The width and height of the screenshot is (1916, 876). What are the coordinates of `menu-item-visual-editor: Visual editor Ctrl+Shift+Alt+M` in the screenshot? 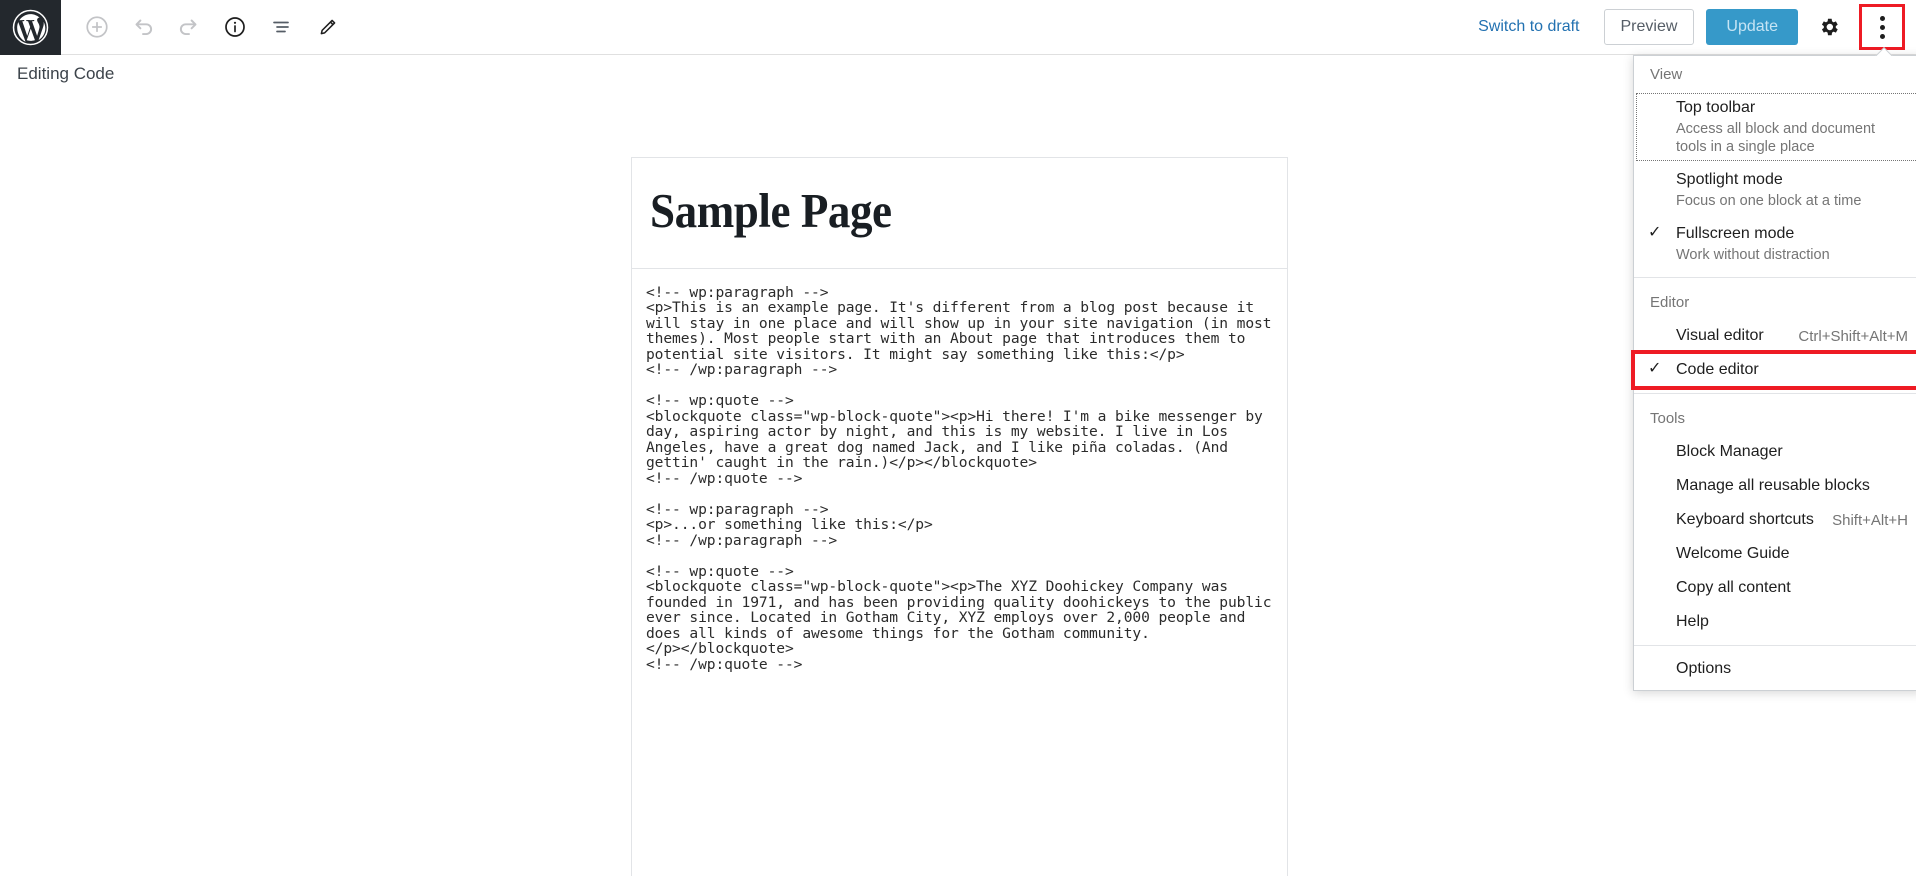 It's located at (1775, 336).